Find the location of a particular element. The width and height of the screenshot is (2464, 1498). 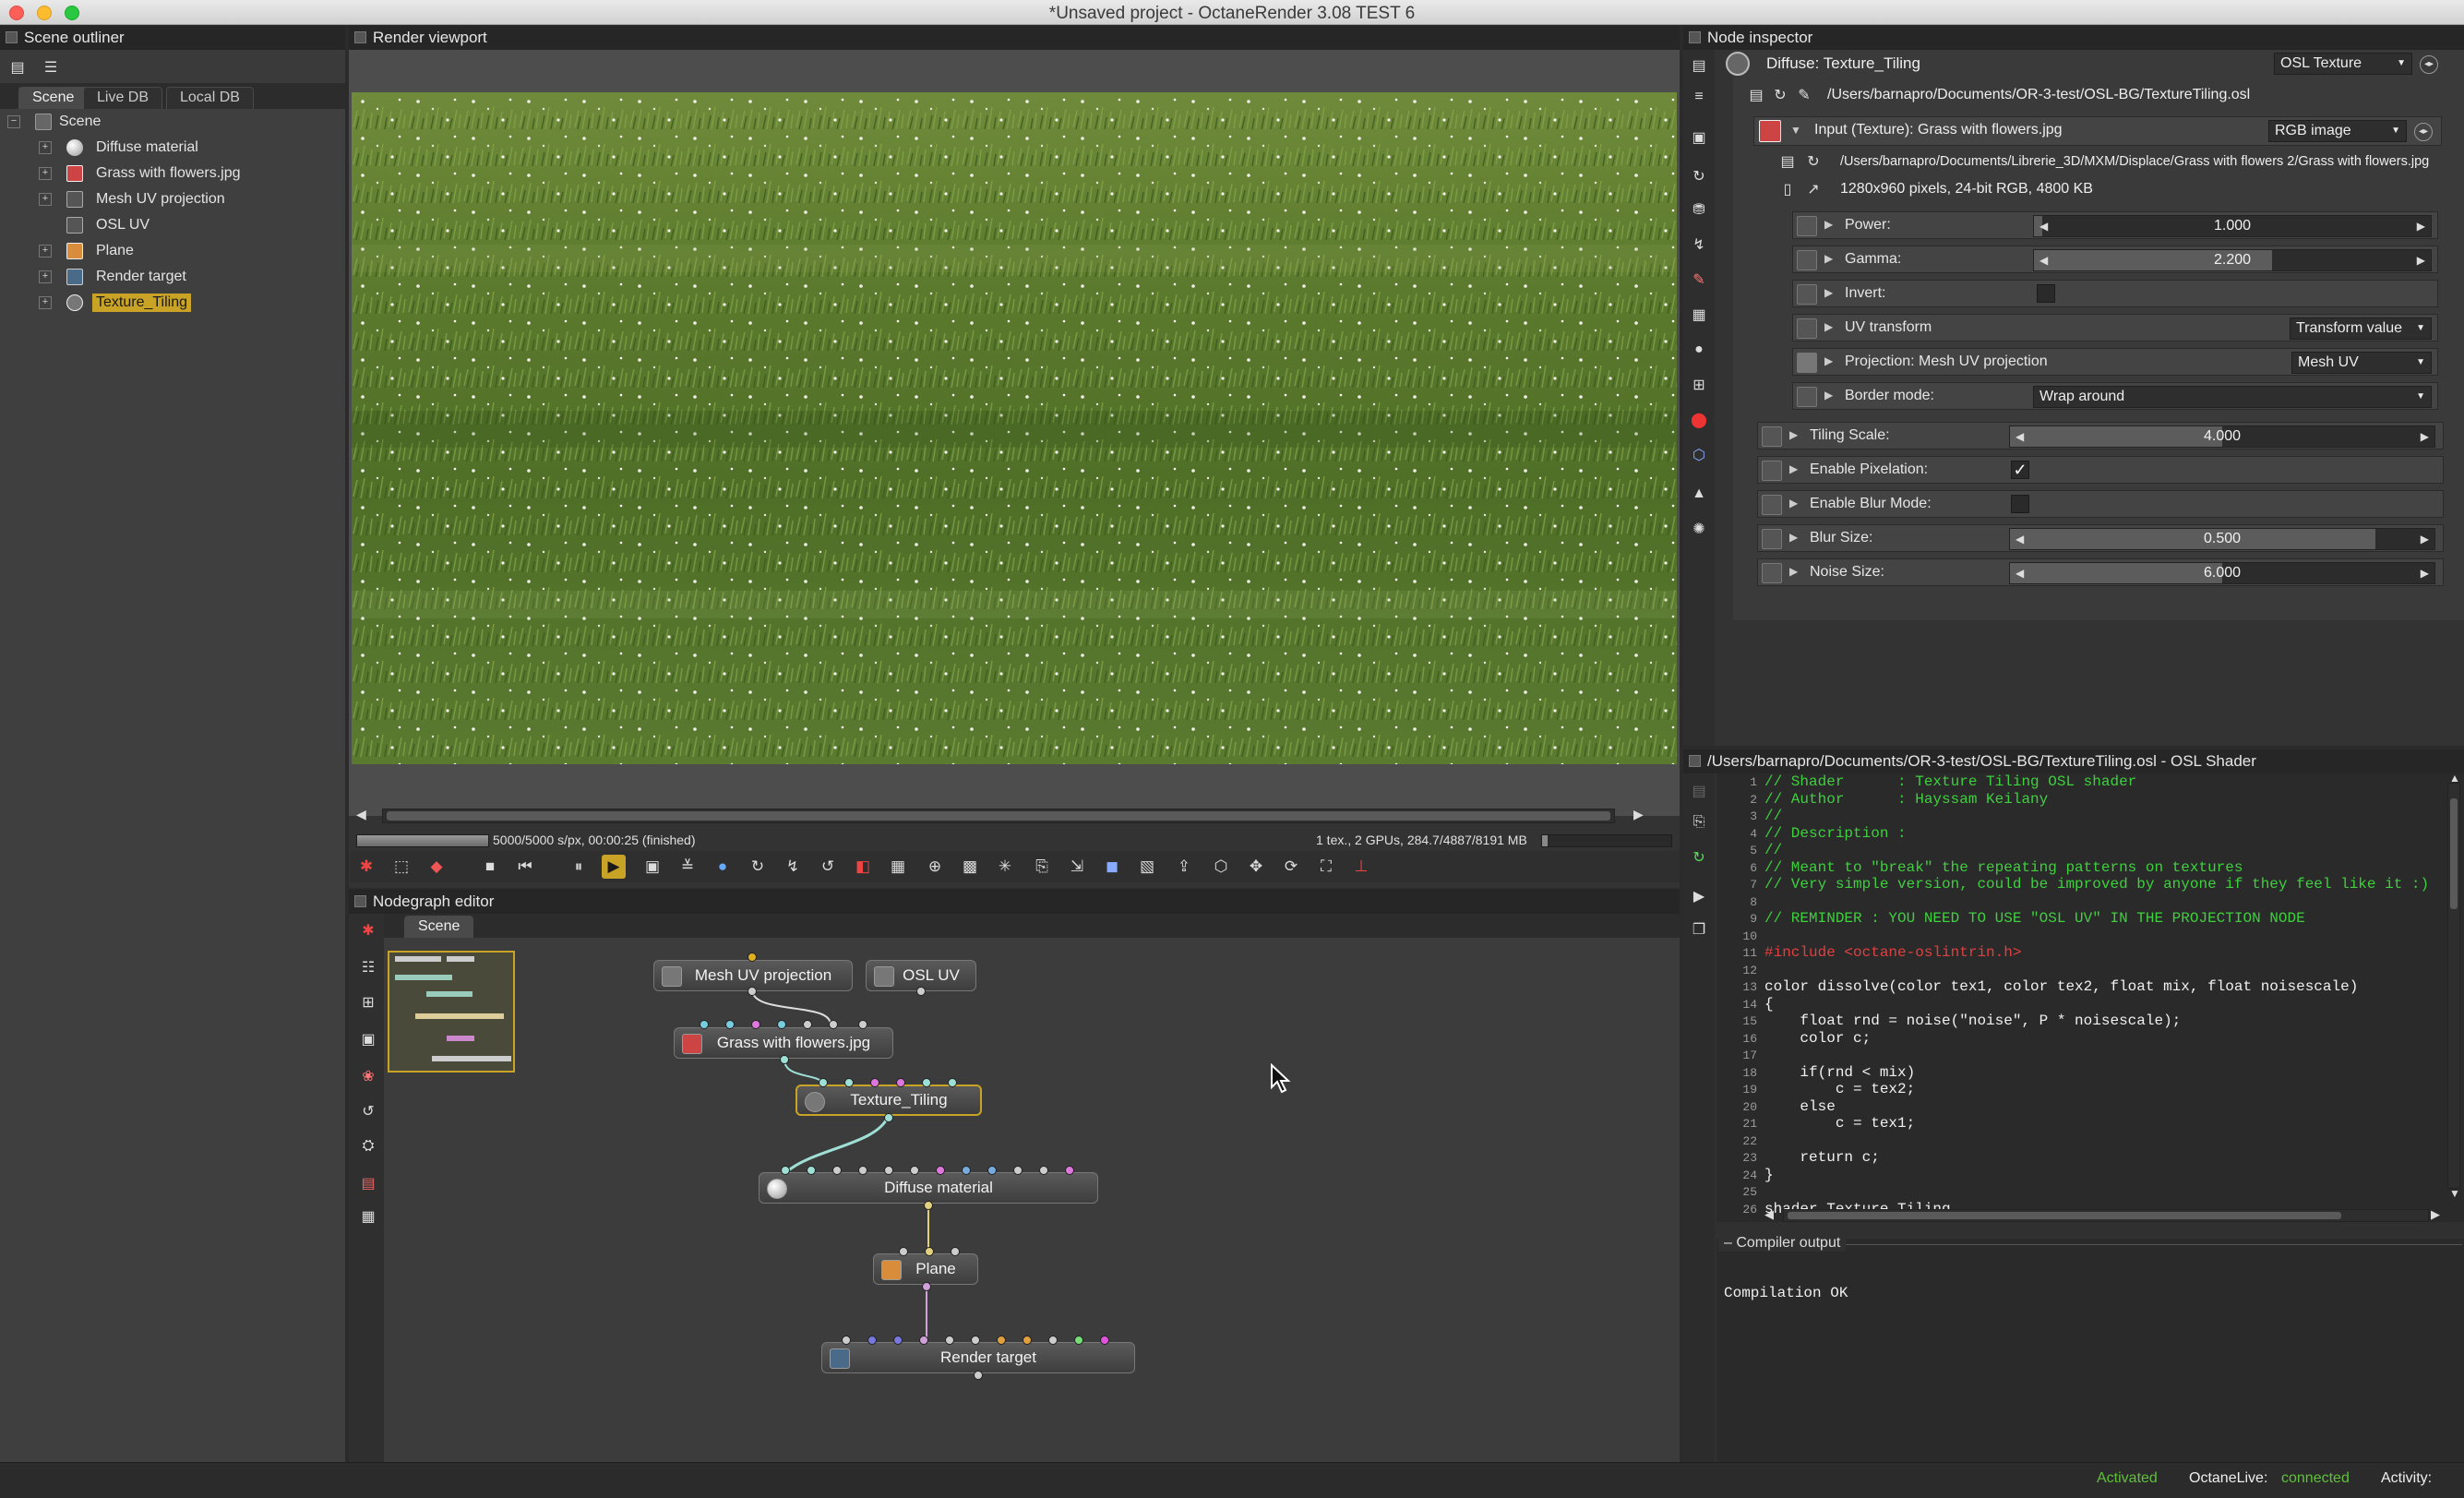

inspector-pin-icon: ▤ is located at coordinates (1699, 66).